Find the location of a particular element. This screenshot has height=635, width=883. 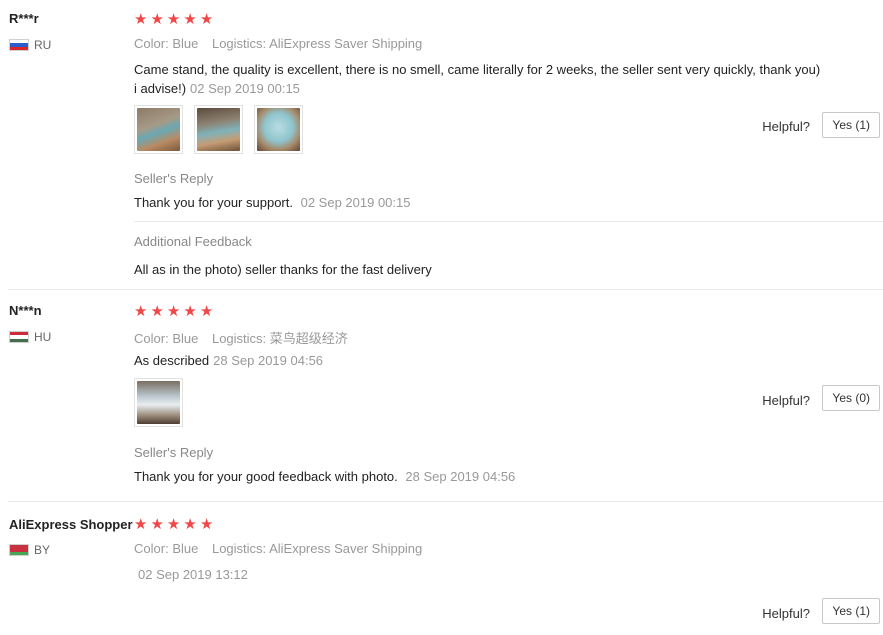

seller-reply-date: 02 Sep 2019 00:15 is located at coordinates (355, 202).